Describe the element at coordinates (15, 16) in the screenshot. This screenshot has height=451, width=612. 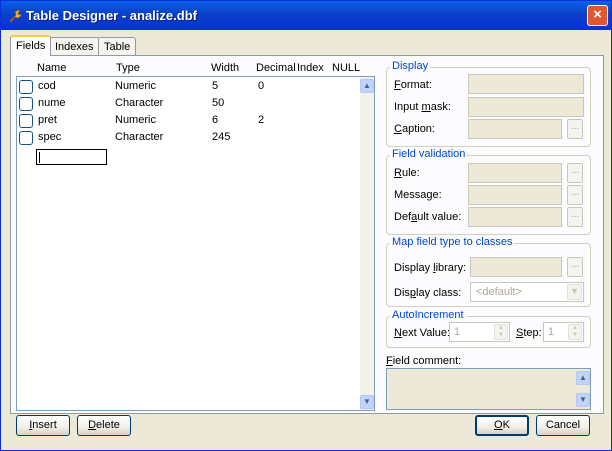
I see `tool-wrench-icon` at that location.